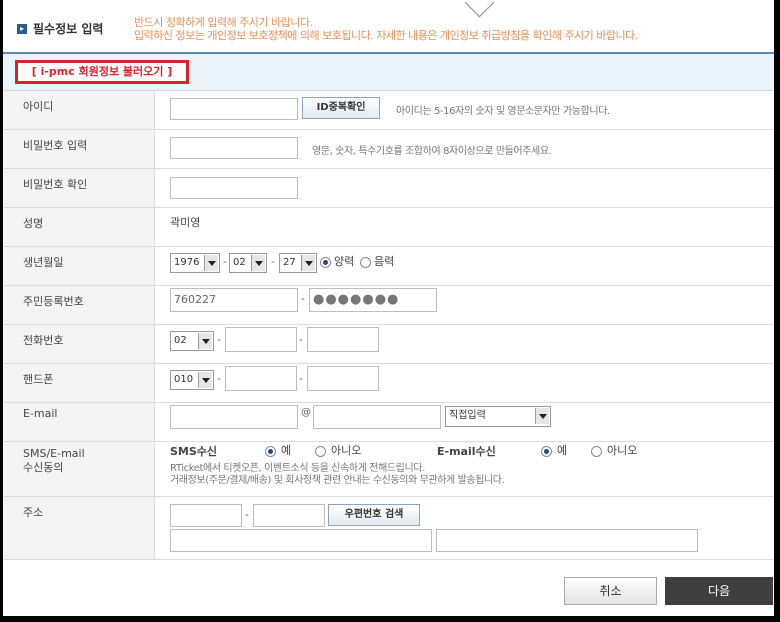  Describe the element at coordinates (192, 380) in the screenshot. I see `mobile-prefix-select: 010` at that location.